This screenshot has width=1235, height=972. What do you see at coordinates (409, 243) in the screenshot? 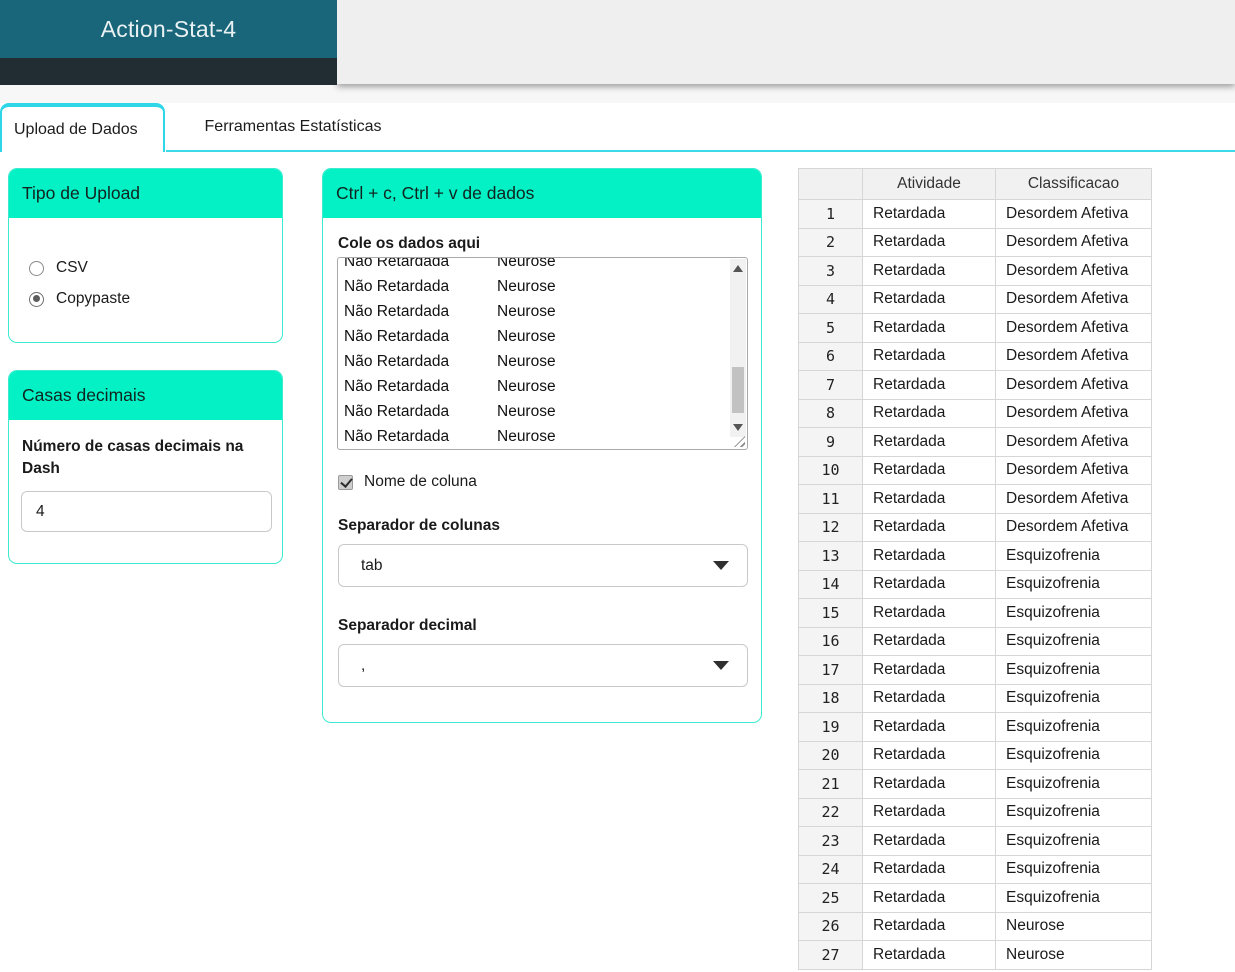
I see `paste-data-label: Cole os dados aqui` at bounding box center [409, 243].